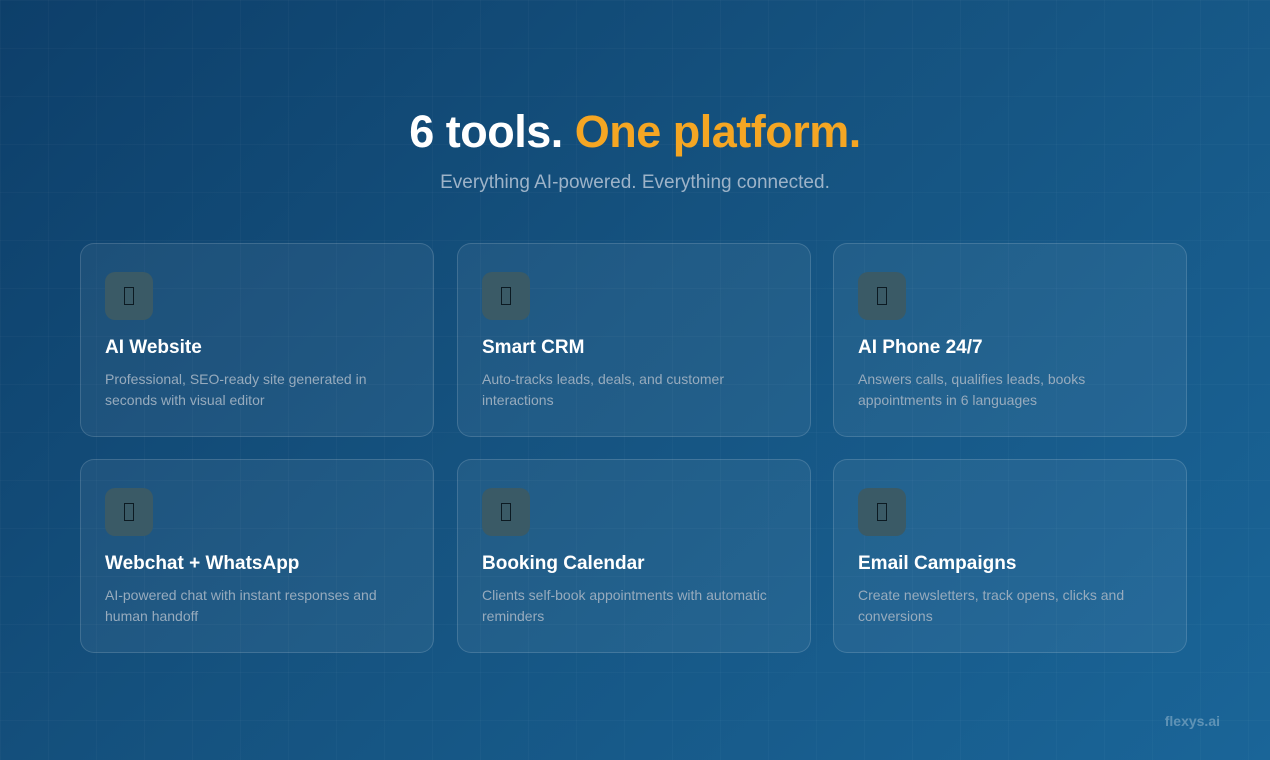 The width and height of the screenshot is (1270, 760). Describe the element at coordinates (920, 347) in the screenshot. I see `card-title: AI Phone 24/7` at that location.